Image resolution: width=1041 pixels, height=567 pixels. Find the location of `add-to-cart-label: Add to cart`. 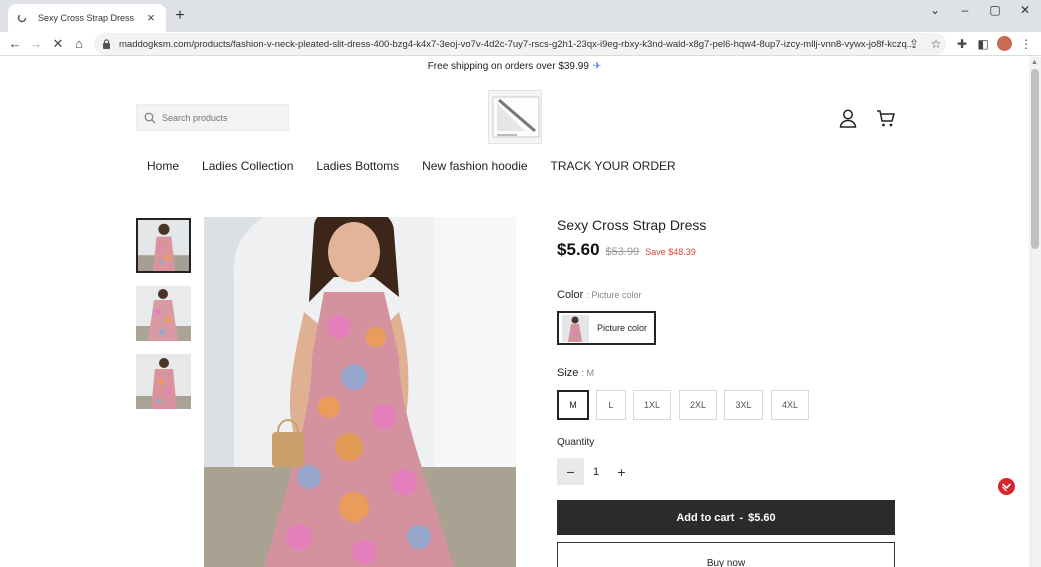

add-to-cart-label: Add to cart is located at coordinates (705, 517).